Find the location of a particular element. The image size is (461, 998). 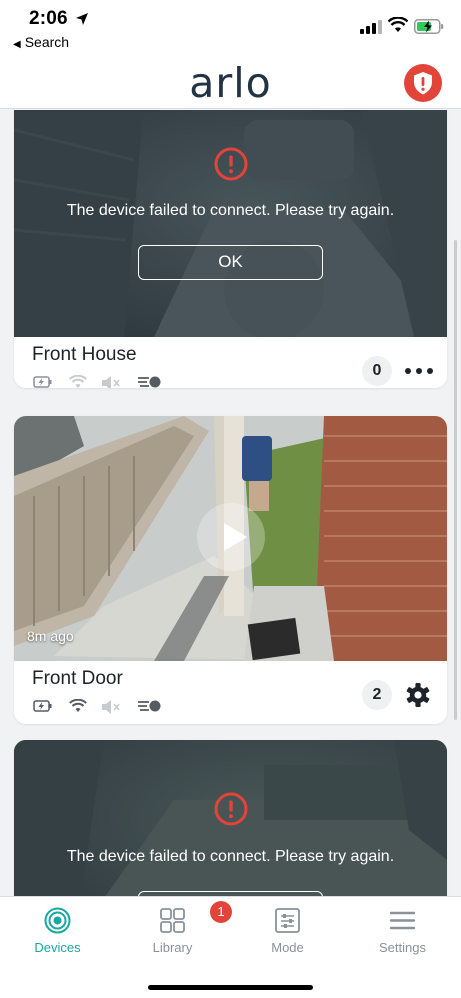

play-button is located at coordinates (231, 537).